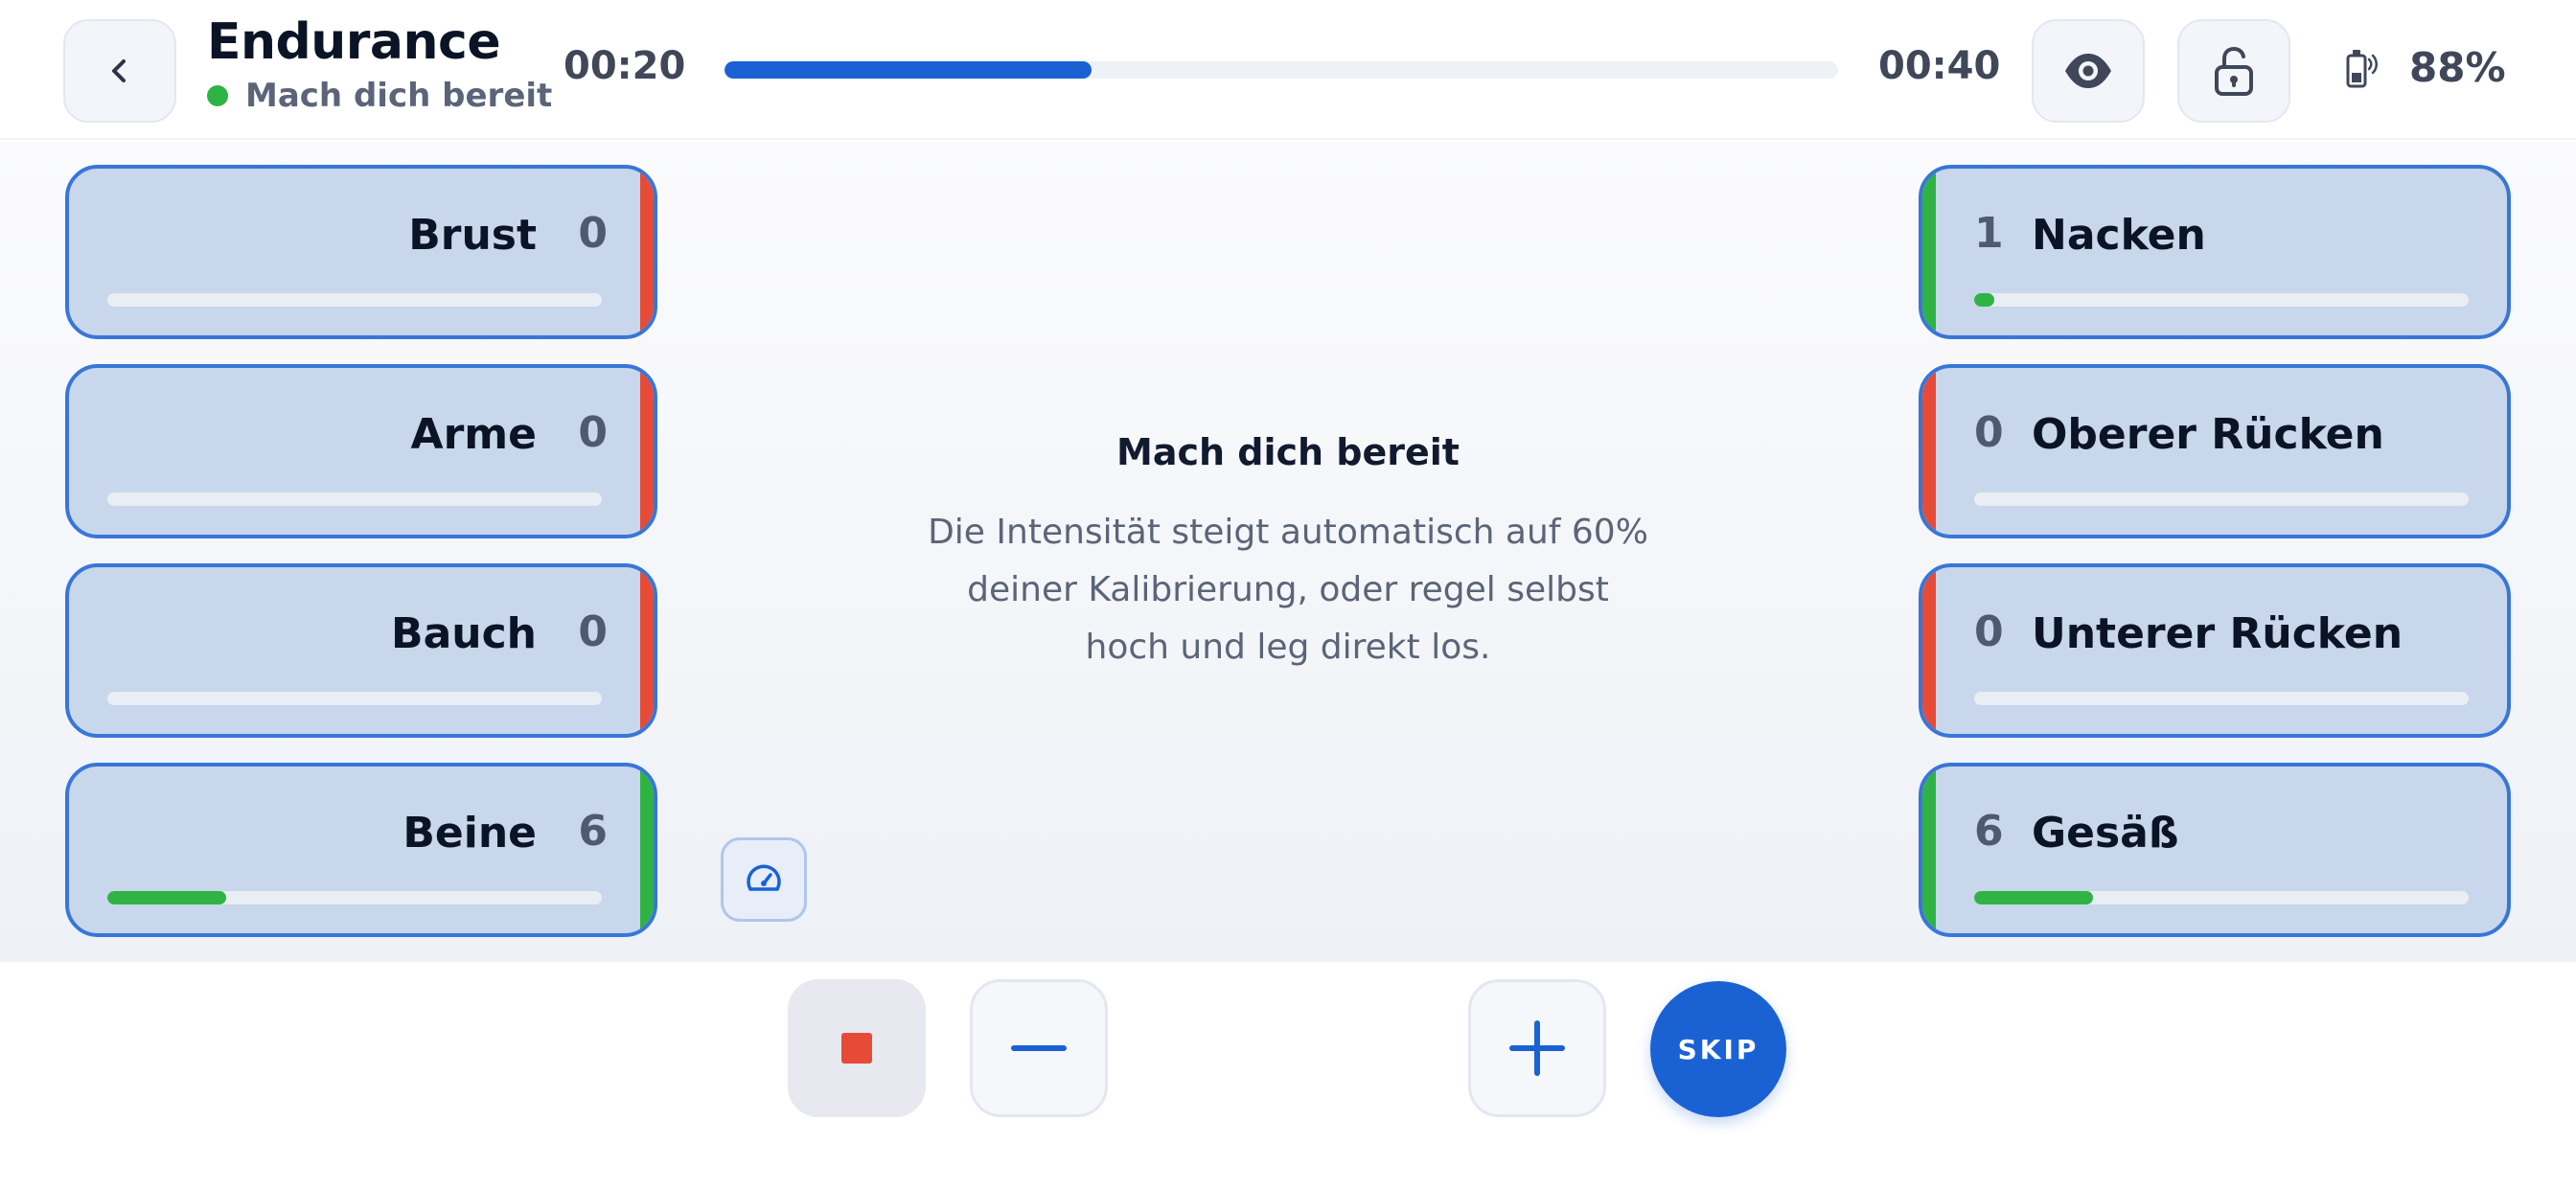  I want to click on elapsed-time: 00:20, so click(625, 66).